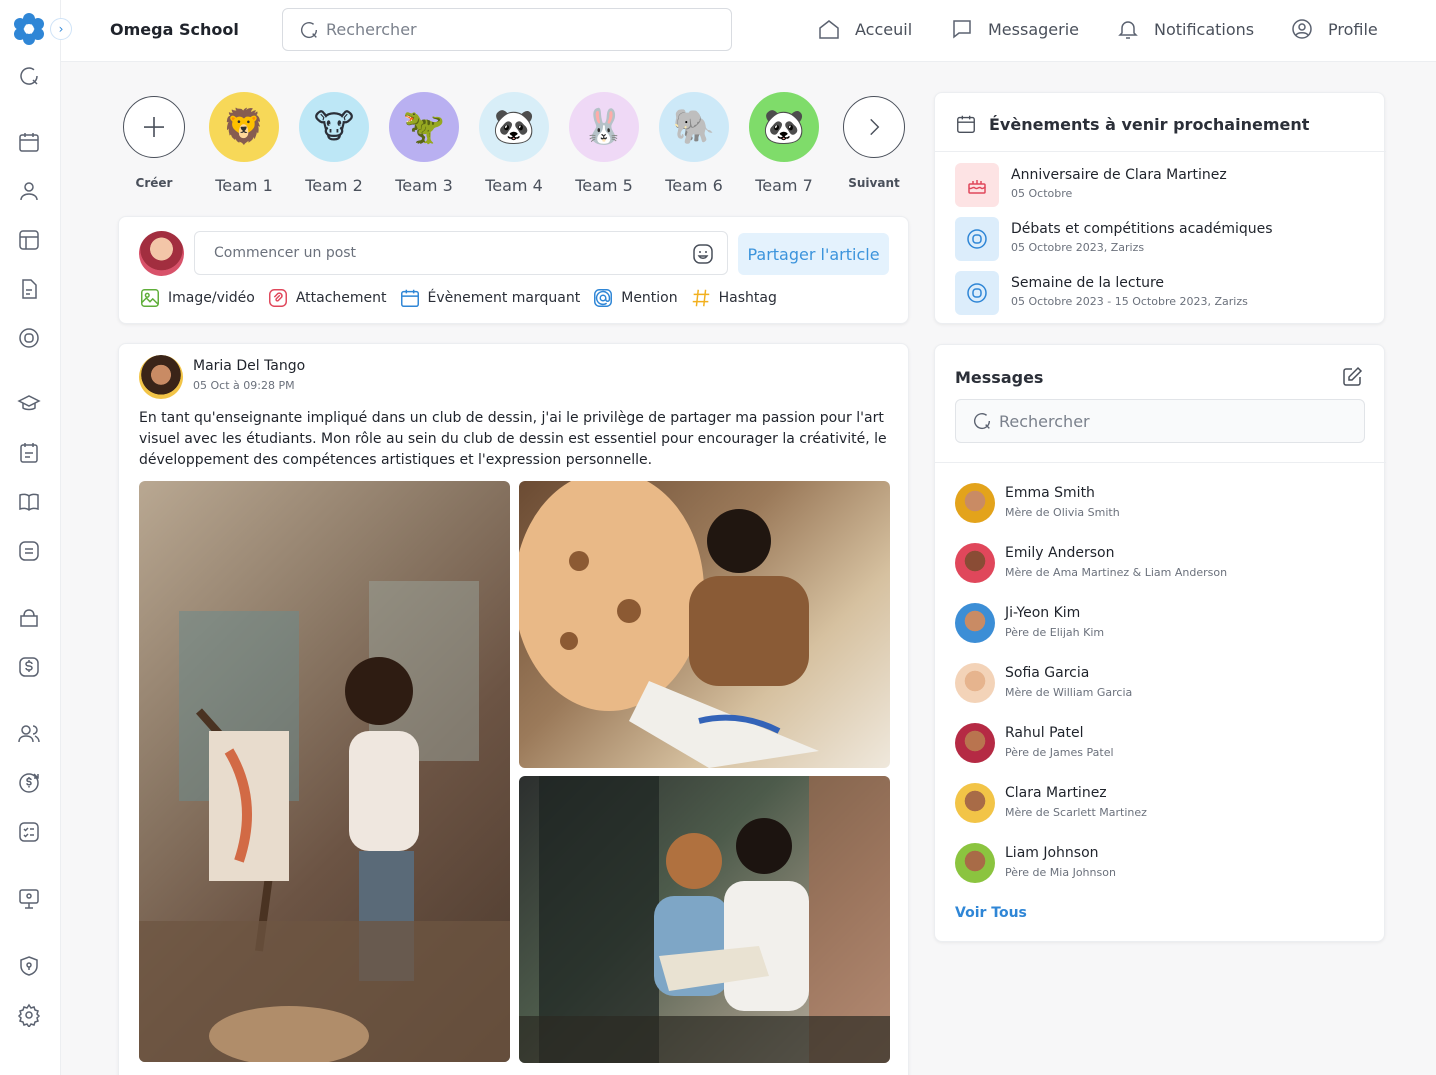  What do you see at coordinates (29, 240) in the screenshot?
I see `table-icon` at bounding box center [29, 240].